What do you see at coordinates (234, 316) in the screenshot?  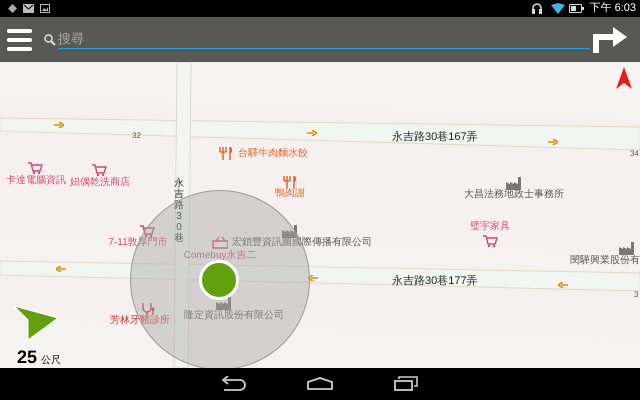 I see `place-label: 隆定資訊股份有限公司` at bounding box center [234, 316].